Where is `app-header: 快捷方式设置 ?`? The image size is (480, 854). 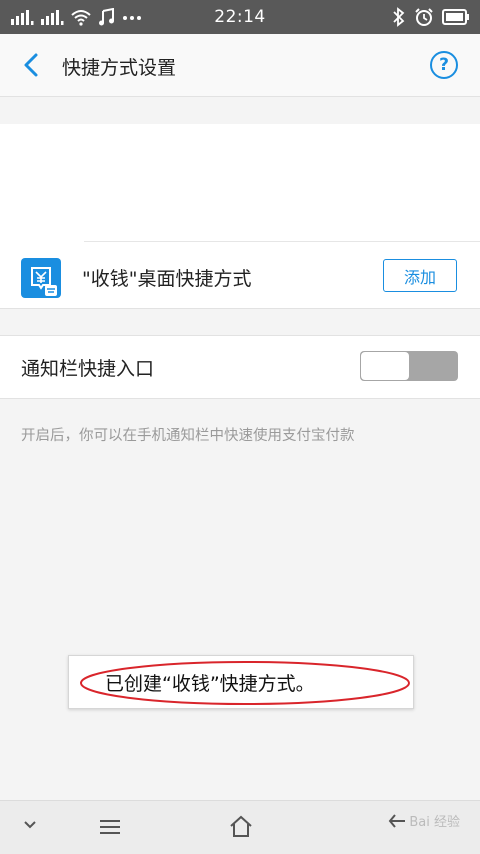 app-header: 快捷方式设置 ? is located at coordinates (240, 65).